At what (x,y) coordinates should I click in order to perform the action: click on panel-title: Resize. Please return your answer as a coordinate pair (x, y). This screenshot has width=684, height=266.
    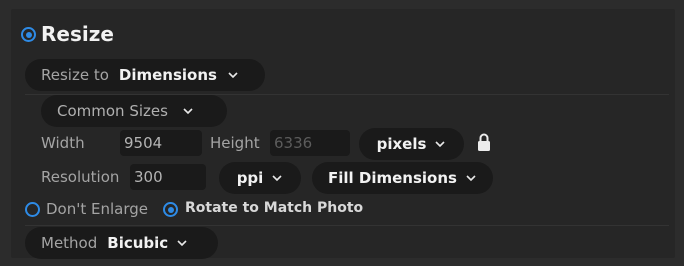
    Looking at the image, I should click on (77, 34).